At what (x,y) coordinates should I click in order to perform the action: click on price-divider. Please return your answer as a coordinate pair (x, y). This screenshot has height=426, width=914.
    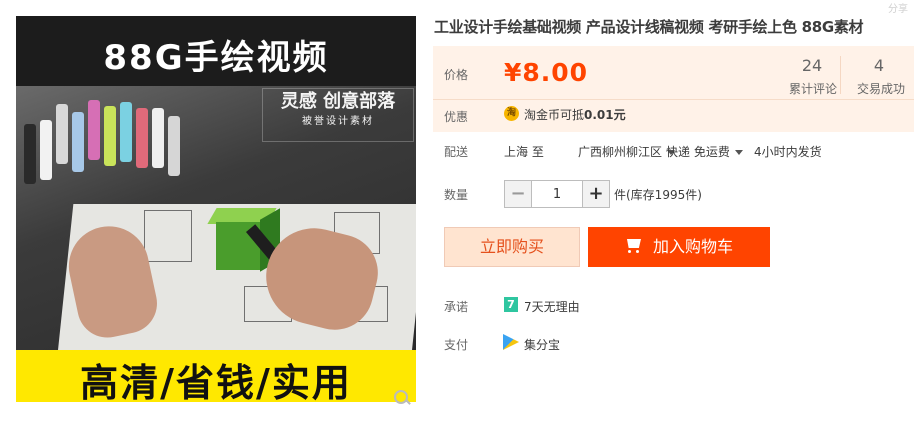
    Looking at the image, I should click on (673, 99).